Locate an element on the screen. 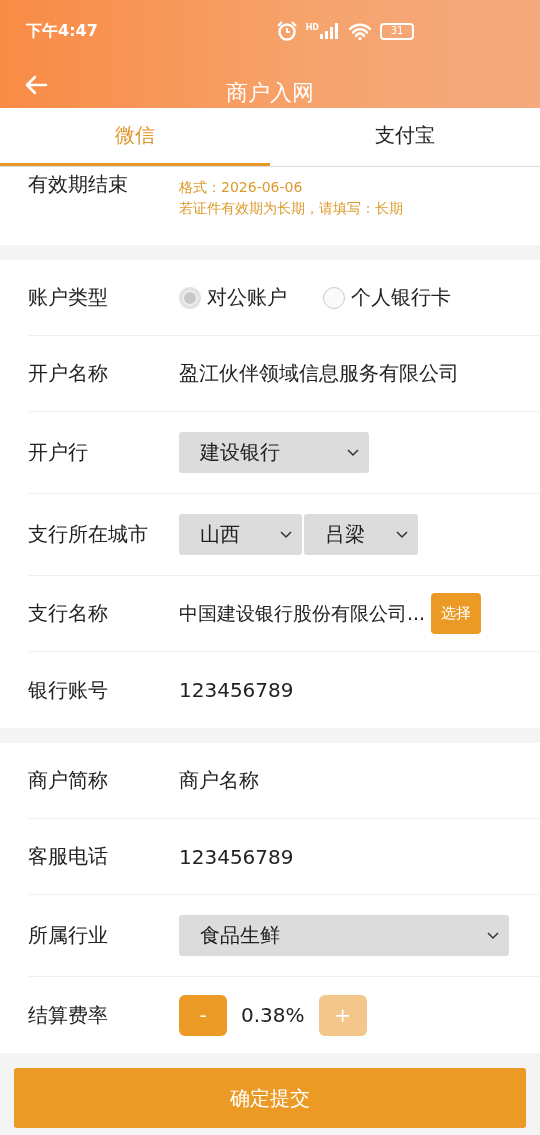  field-label: 支行名称 is located at coordinates (68, 613).